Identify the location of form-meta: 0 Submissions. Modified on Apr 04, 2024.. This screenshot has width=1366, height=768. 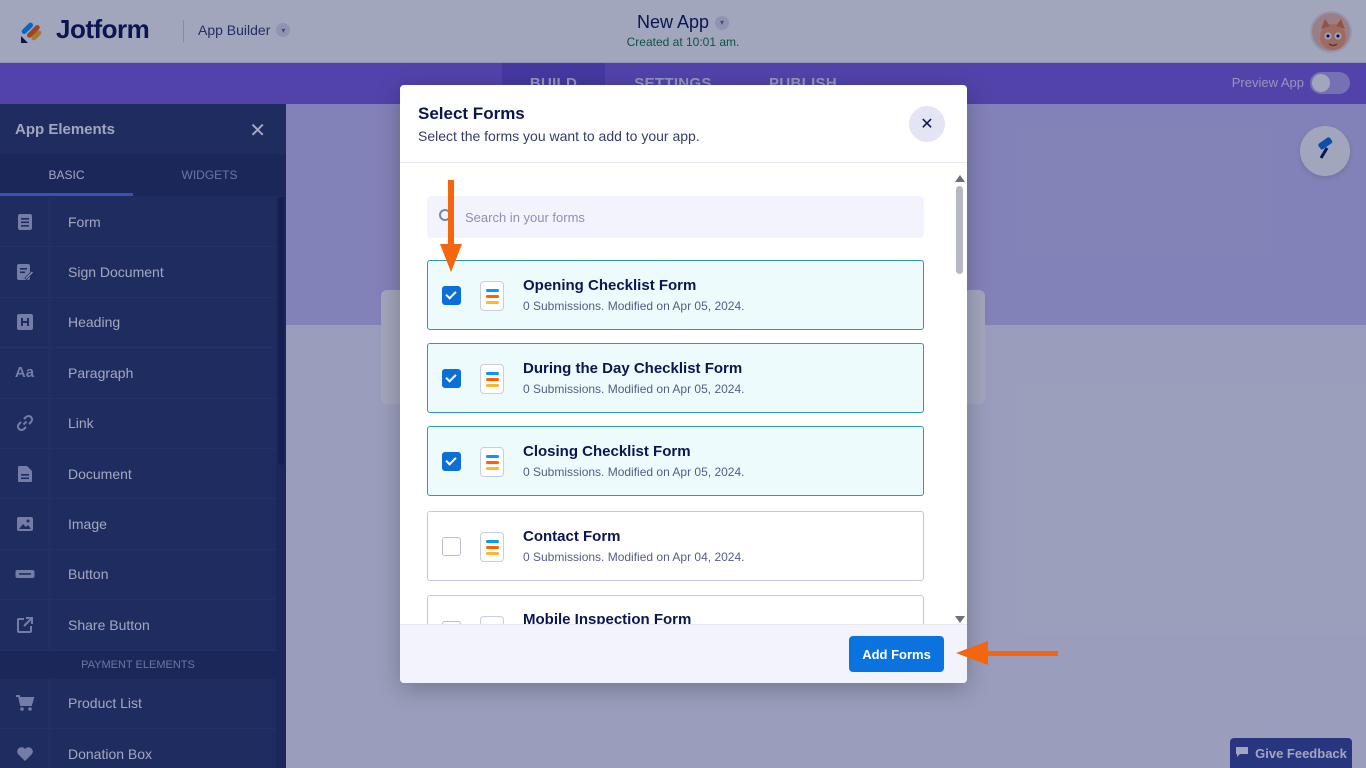
(634, 557).